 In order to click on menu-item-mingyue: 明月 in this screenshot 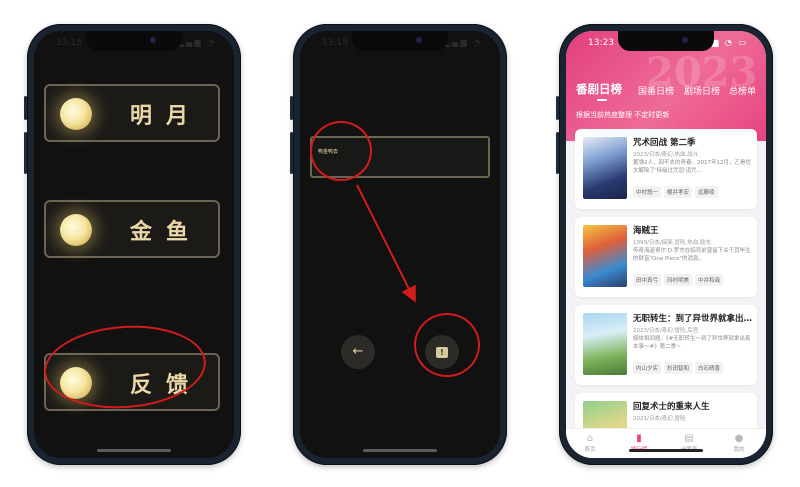, I will do `click(132, 113)`.